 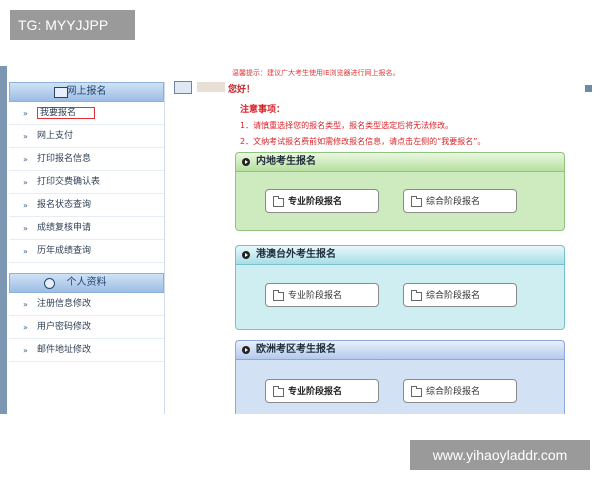 I want to click on greeting: 您好！, so click(x=242, y=90).